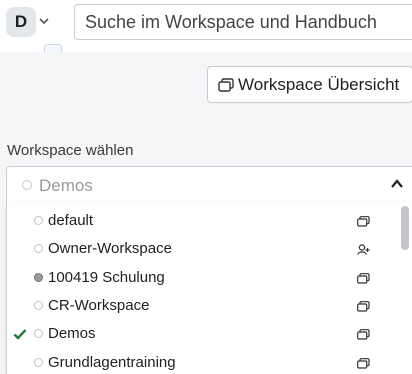 This screenshot has width=412, height=374. Describe the element at coordinates (203, 361) in the screenshot. I see `list-item: Grundlagentraining` at that location.